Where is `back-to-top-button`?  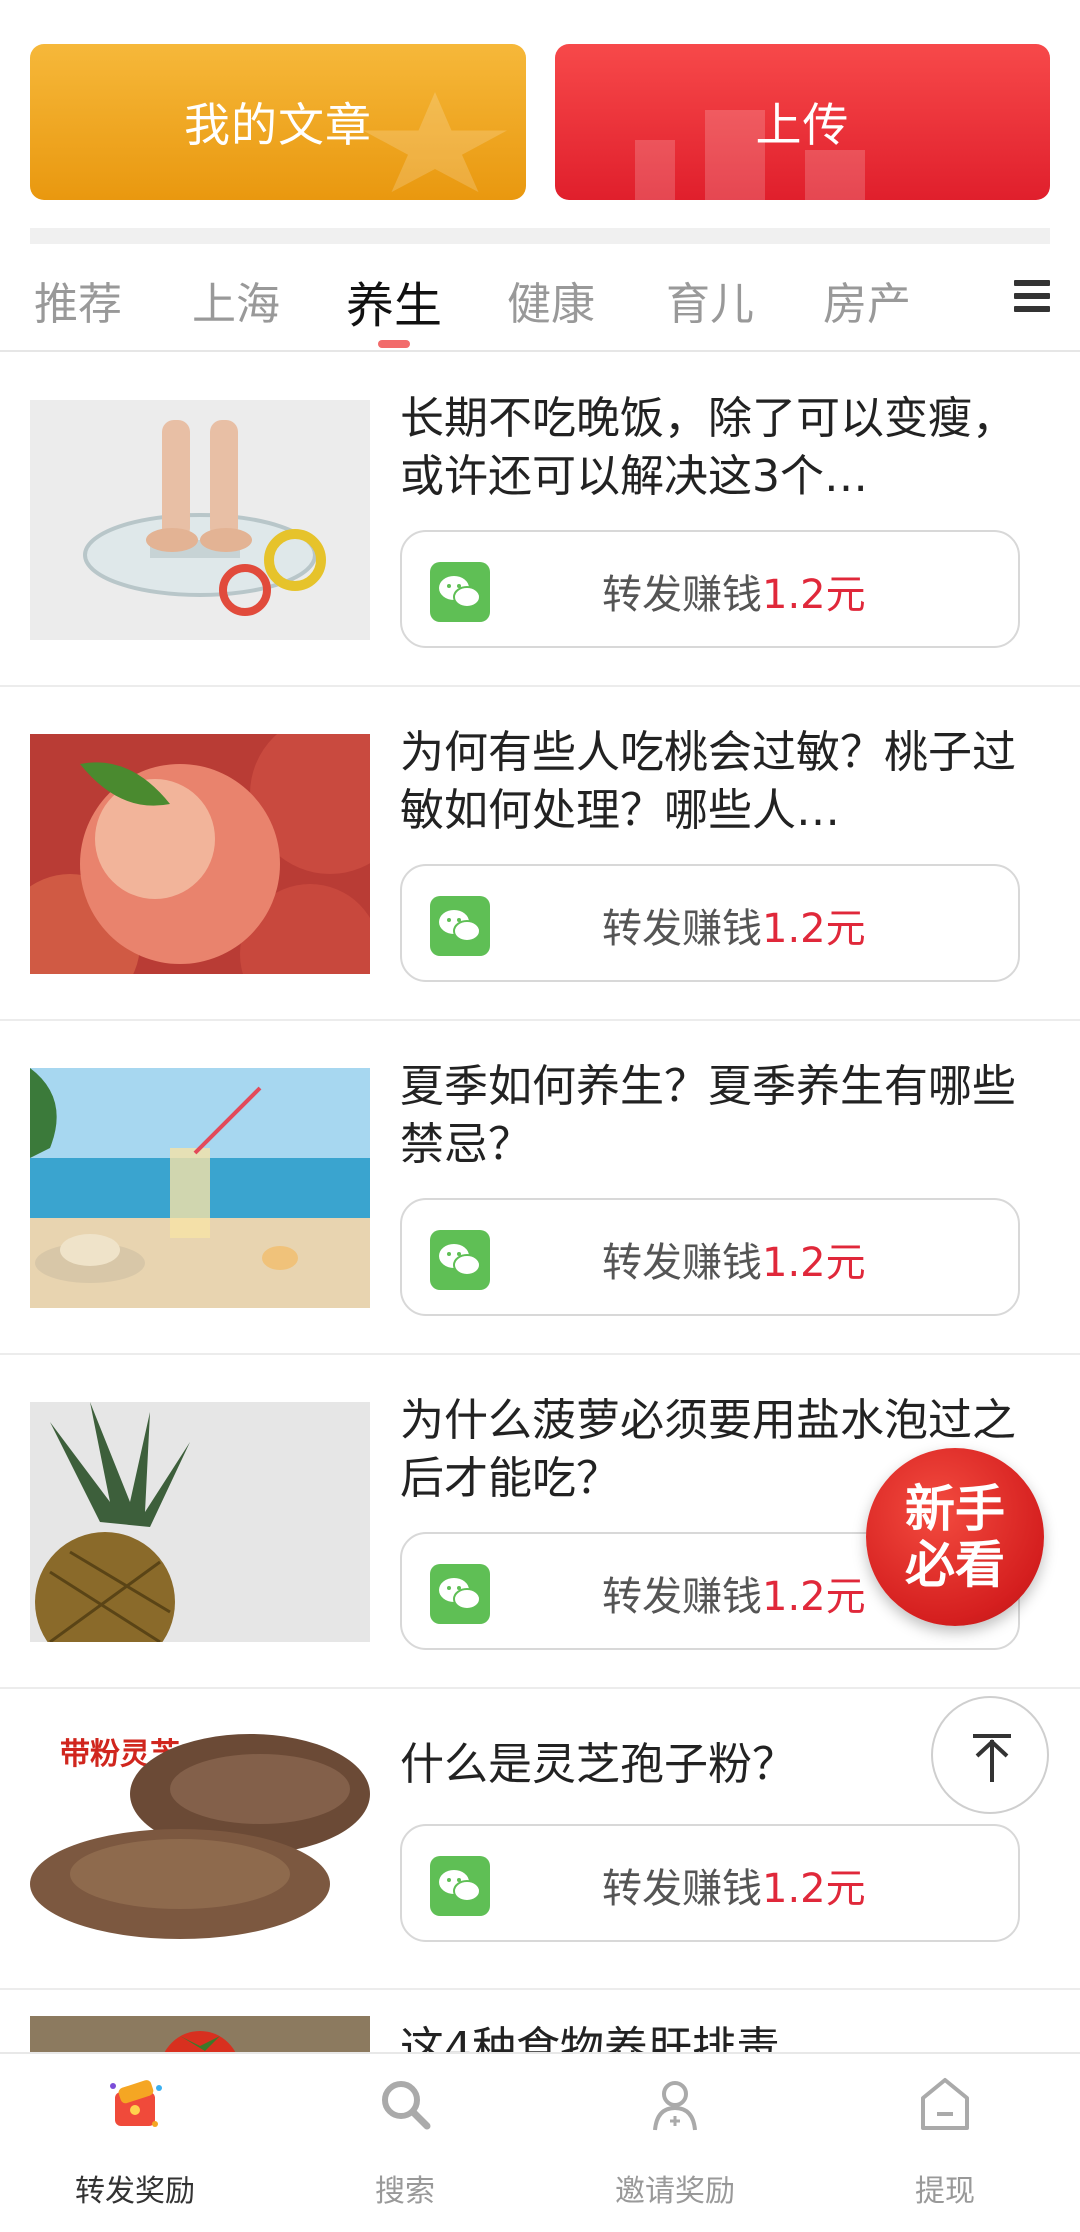
back-to-top-button is located at coordinates (990, 1755).